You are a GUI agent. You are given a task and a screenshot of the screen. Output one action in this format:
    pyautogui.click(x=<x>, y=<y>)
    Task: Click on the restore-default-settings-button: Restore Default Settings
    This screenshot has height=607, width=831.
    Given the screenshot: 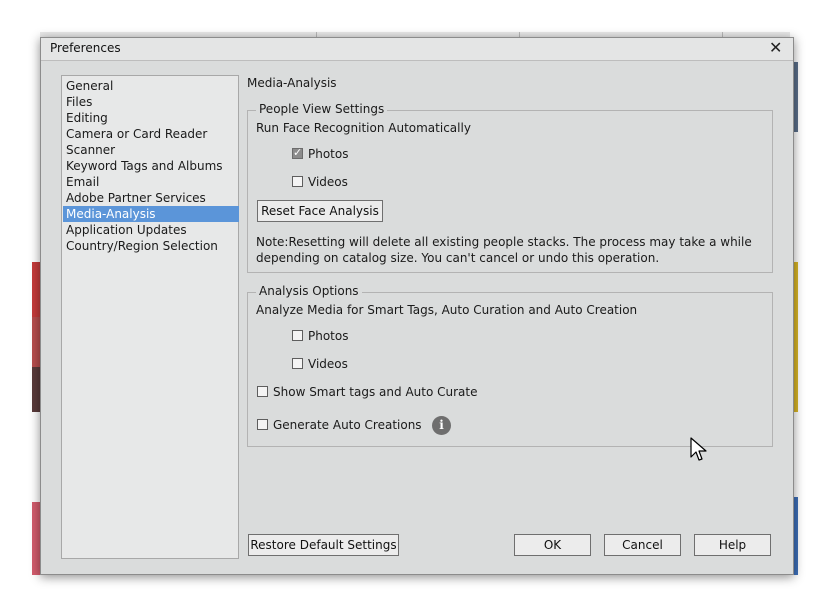 What is the action you would take?
    pyautogui.click(x=323, y=545)
    